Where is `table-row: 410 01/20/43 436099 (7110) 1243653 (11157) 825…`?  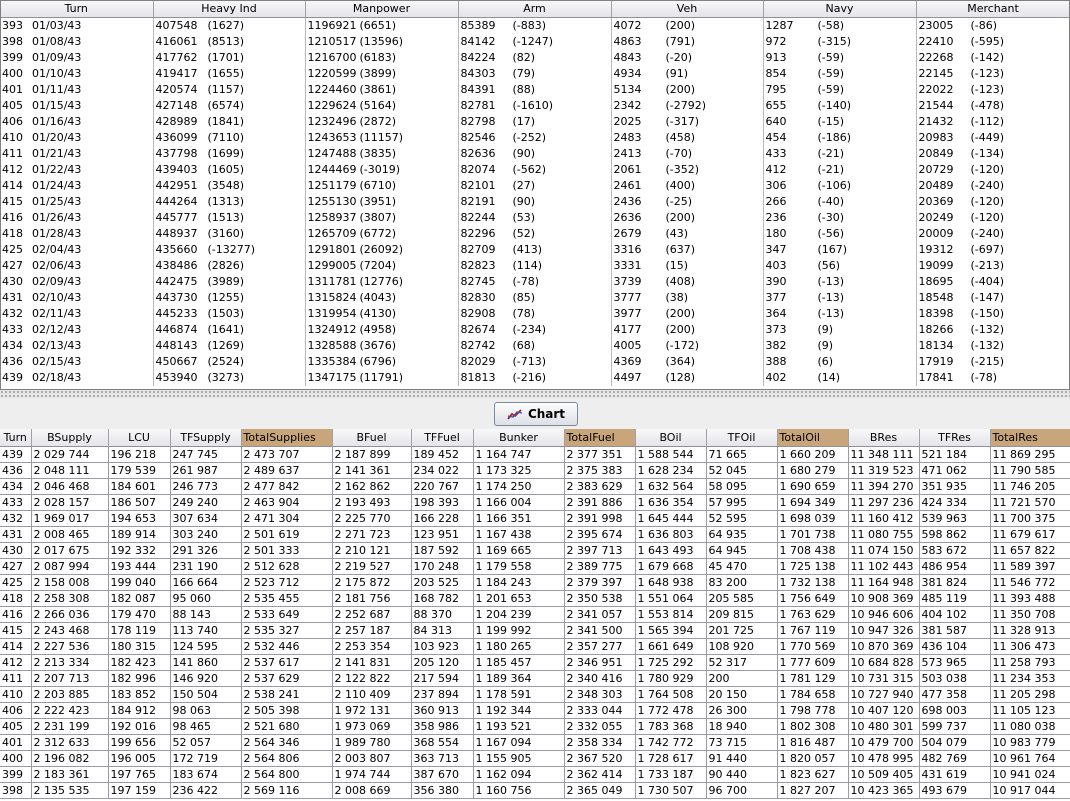 table-row: 410 01/20/43 436099 (7110) 1243653 (11157) 825… is located at coordinates (535, 138).